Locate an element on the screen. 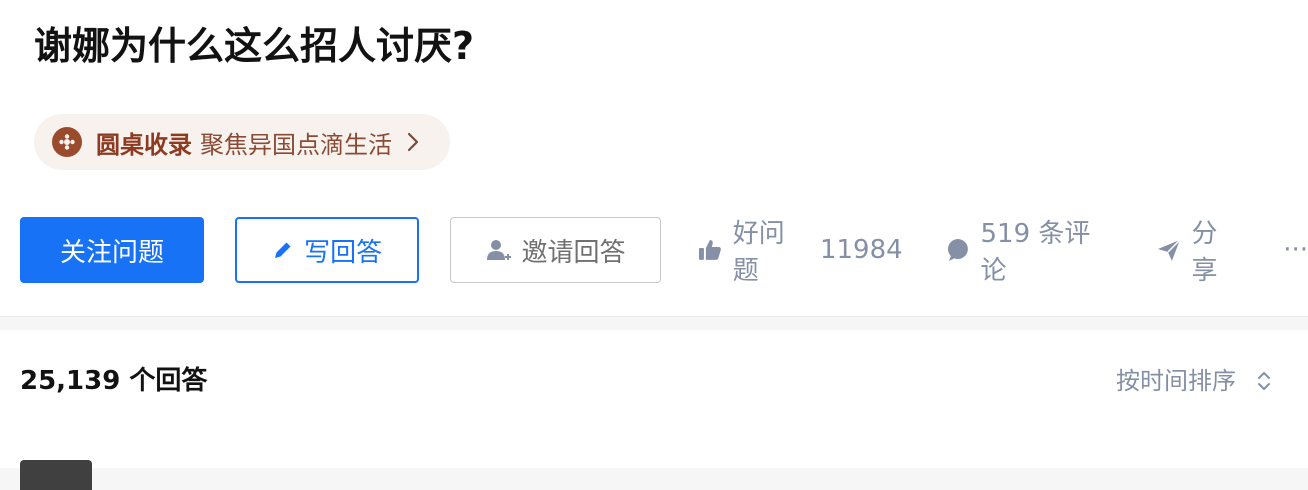 The image size is (1308, 490). question-actions: 关注问题 写回答 邀请回答 好问题 11984 519 条评论 分享 ··· is located at coordinates (664, 250).